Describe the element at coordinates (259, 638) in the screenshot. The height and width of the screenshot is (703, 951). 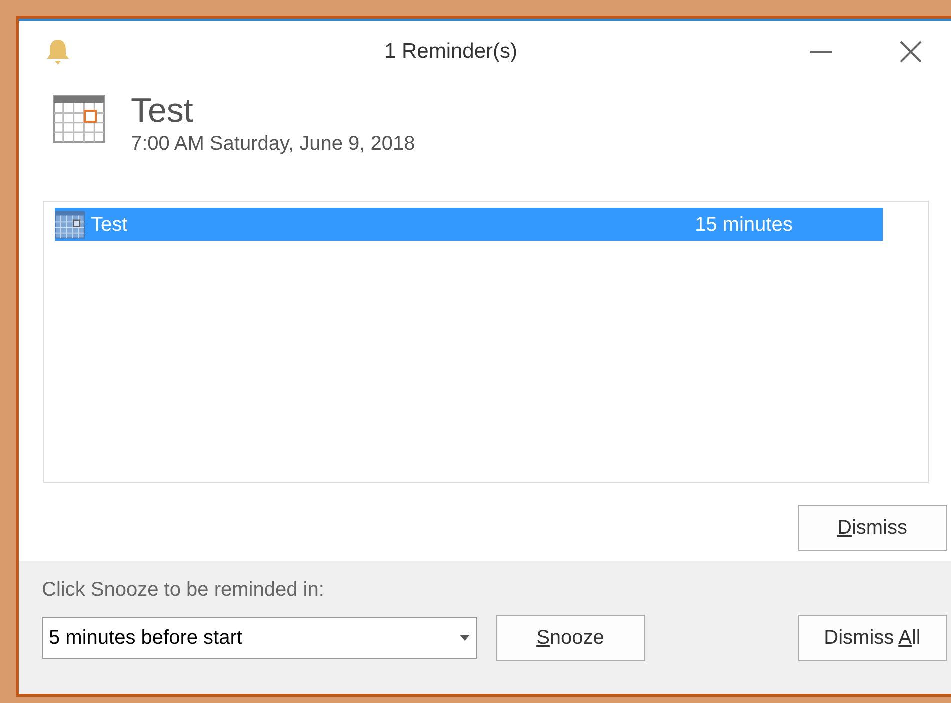
I see `snooze-dropdown: 5 minutes before start` at that location.